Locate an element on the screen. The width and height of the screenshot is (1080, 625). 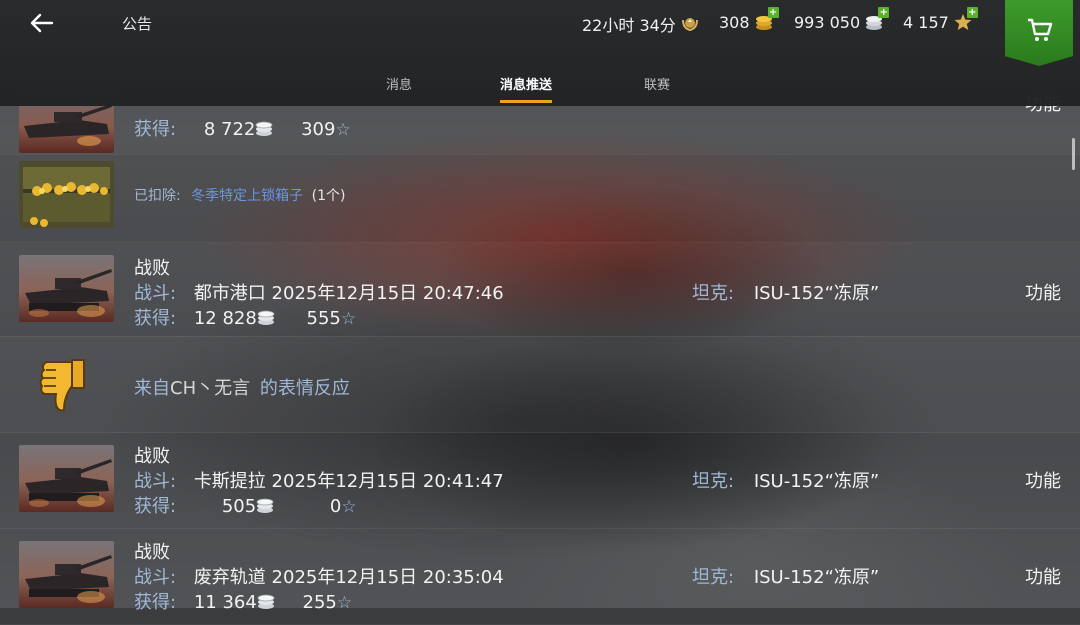
battle-line: 战斗: 都市港口 2025年12月15日 20:47:46 is located at coordinates (319, 292).